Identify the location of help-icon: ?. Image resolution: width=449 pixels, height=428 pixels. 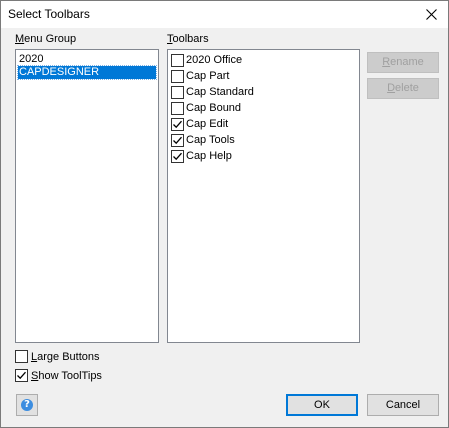
(27, 405).